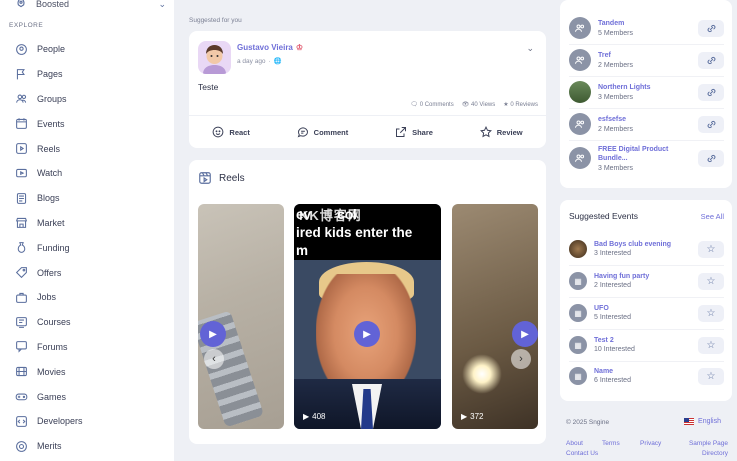  I want to click on group-row: esfsefse 2 Members, so click(646, 124).